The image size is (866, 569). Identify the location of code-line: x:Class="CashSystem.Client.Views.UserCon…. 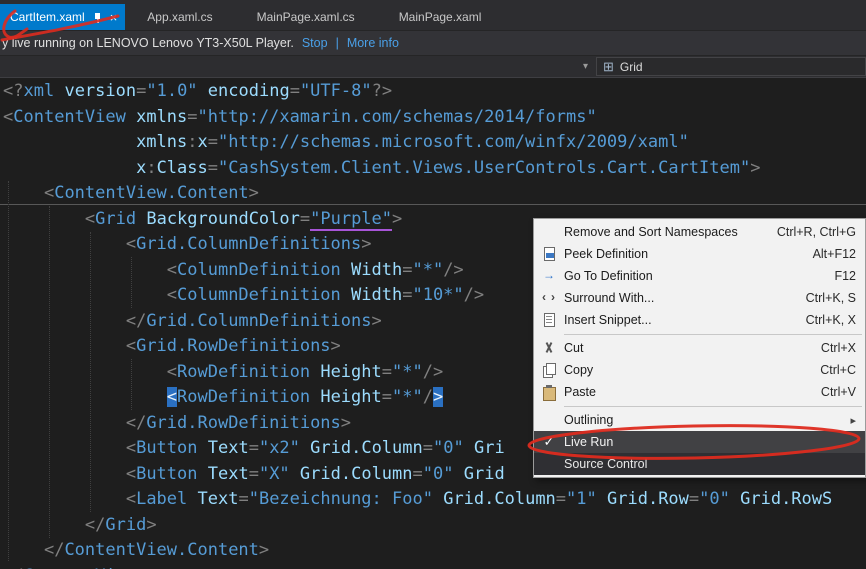
(433, 169).